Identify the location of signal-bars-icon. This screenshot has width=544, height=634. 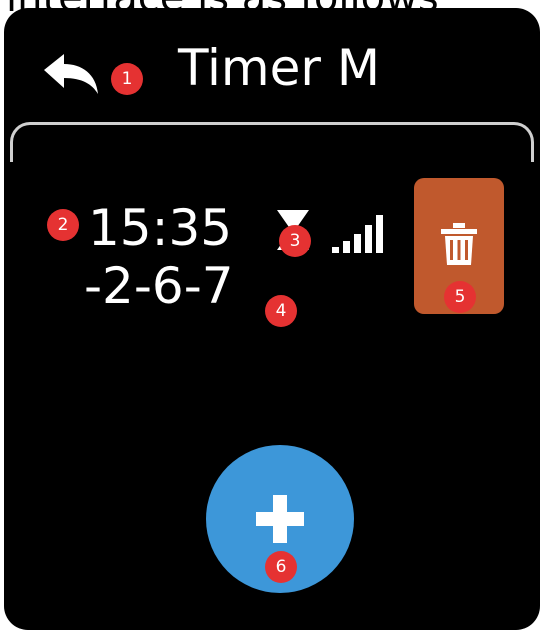
(357, 234).